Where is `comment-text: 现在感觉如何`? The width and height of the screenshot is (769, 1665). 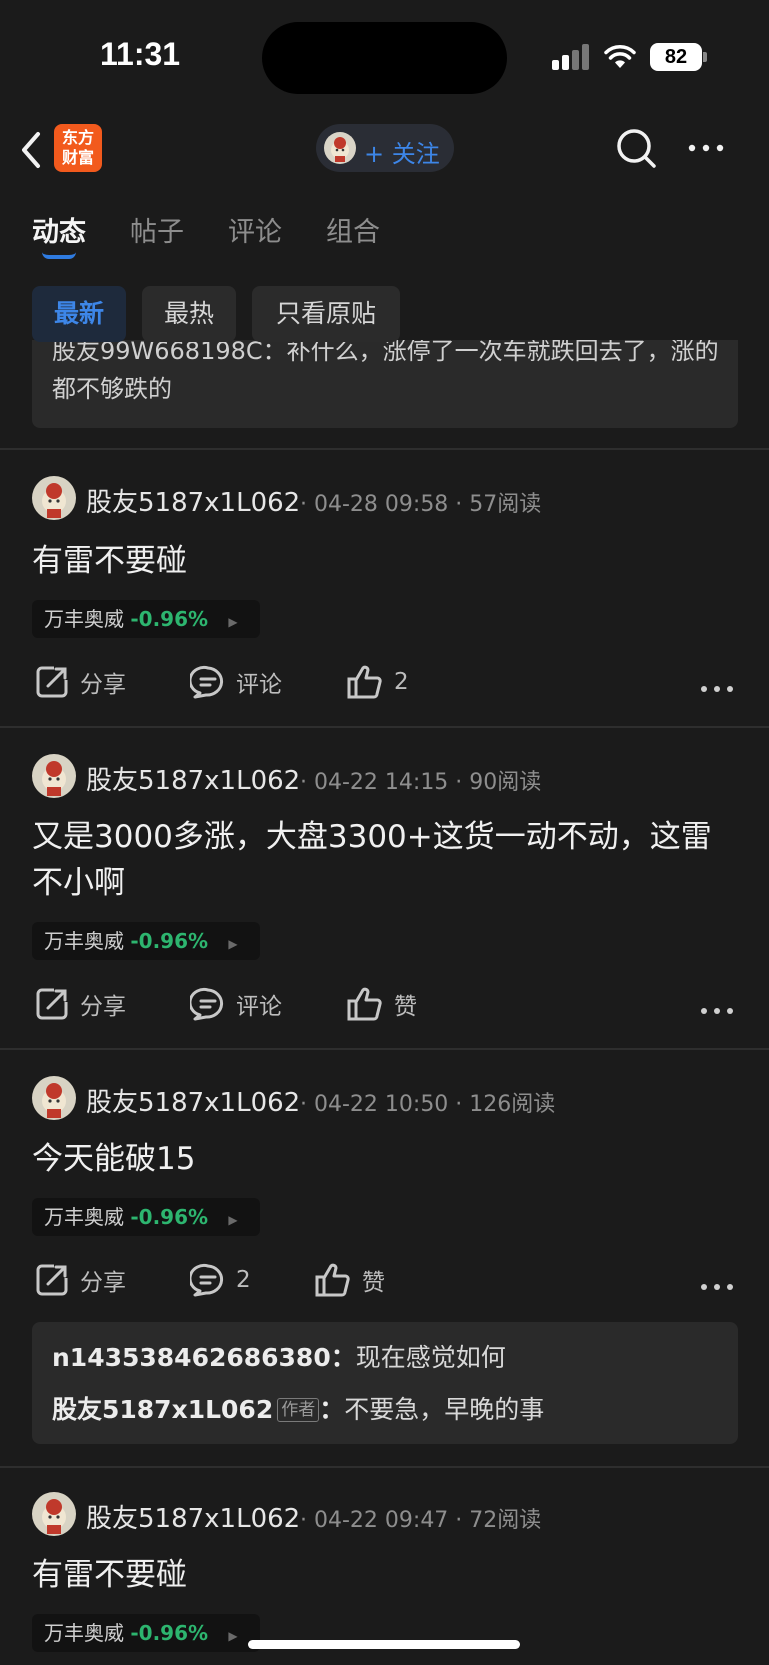
comment-text: 现在感觉如何 is located at coordinates (430, 1357).